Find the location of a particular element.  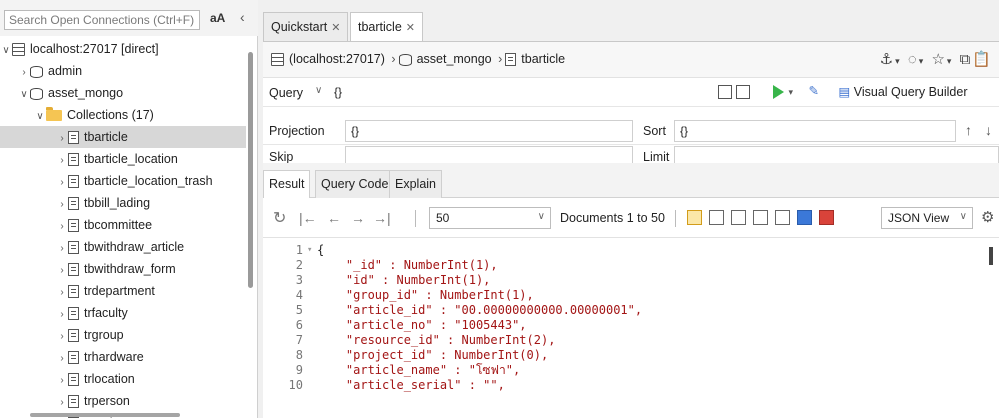

refresh-query-icon is located at coordinates (743, 91).